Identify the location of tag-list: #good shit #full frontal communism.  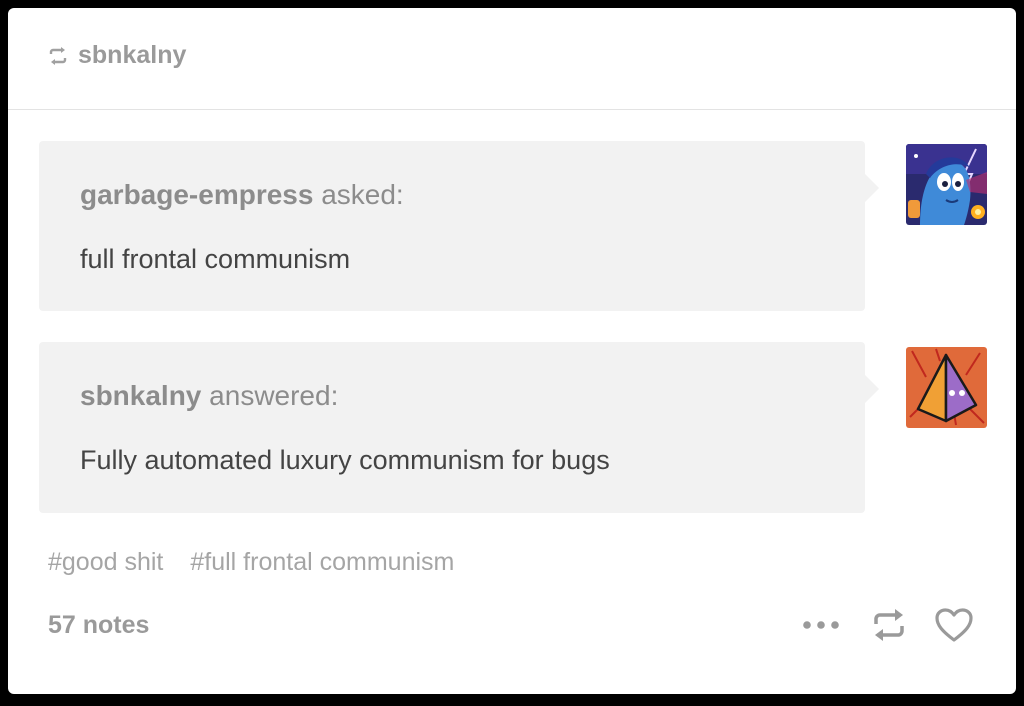
(251, 562).